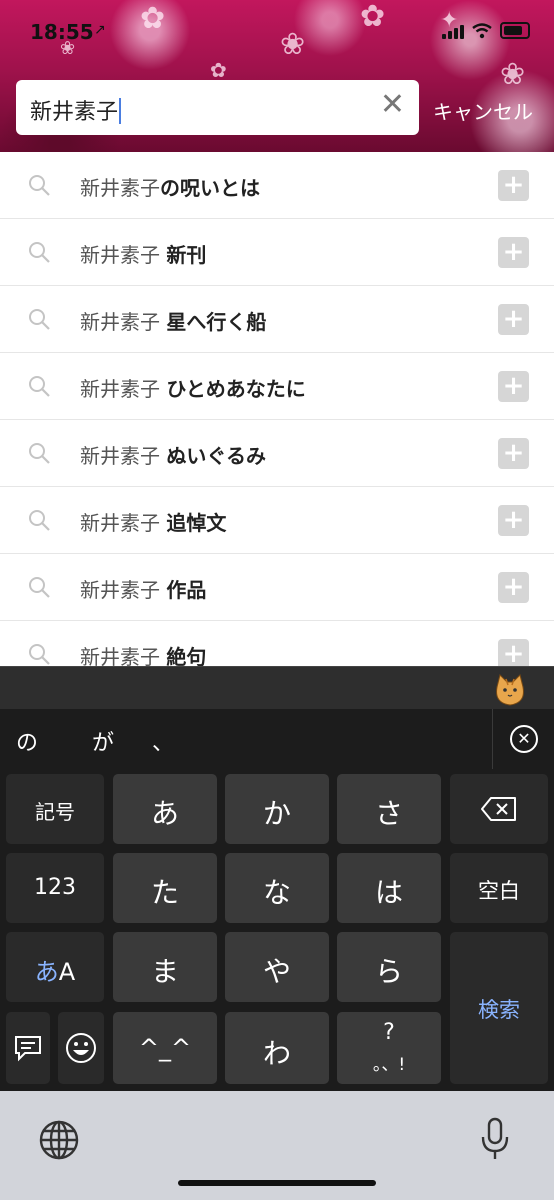 The image size is (554, 1200). I want to click on candidate-item: の, so click(27, 741).